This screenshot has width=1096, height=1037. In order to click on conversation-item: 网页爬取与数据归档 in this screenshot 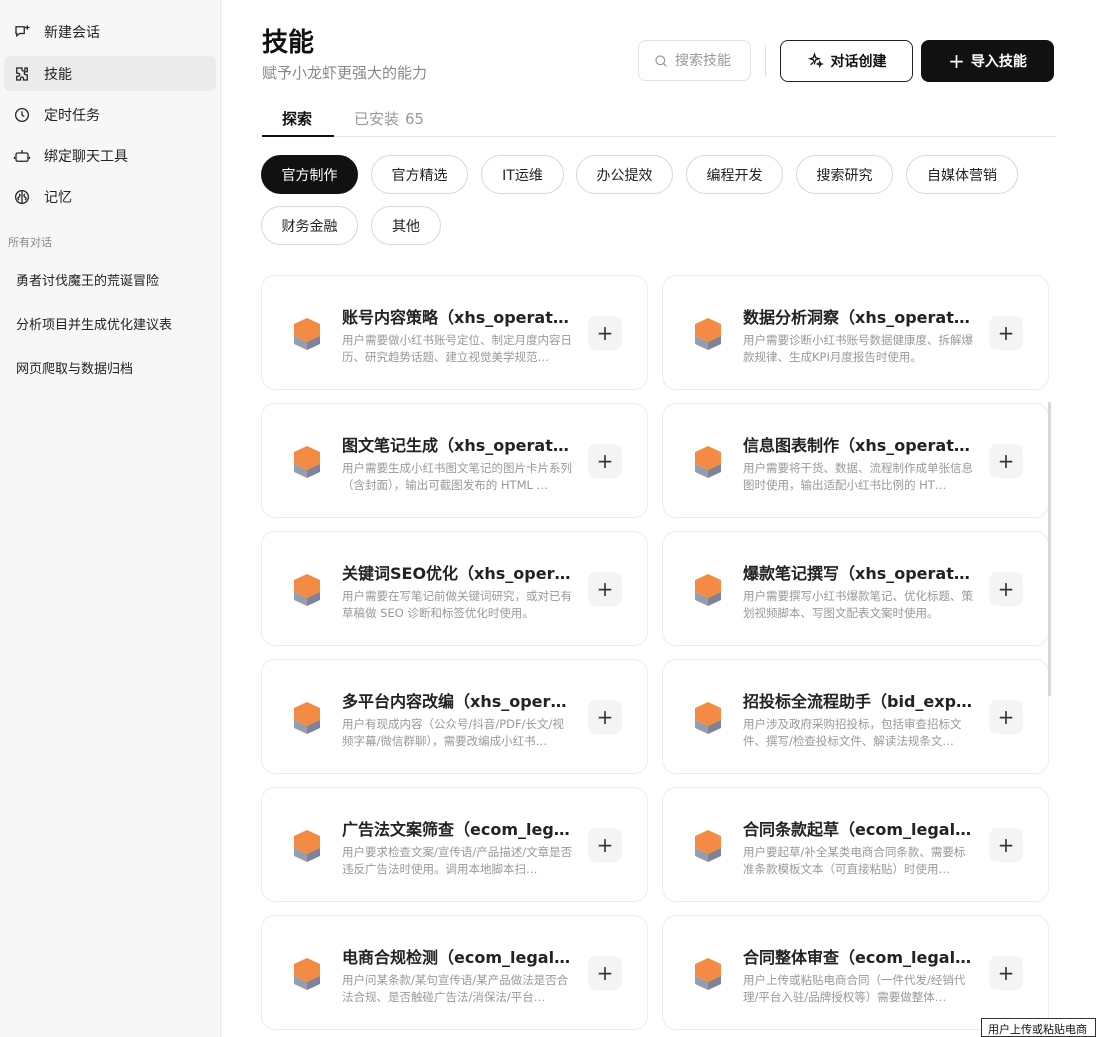, I will do `click(110, 367)`.